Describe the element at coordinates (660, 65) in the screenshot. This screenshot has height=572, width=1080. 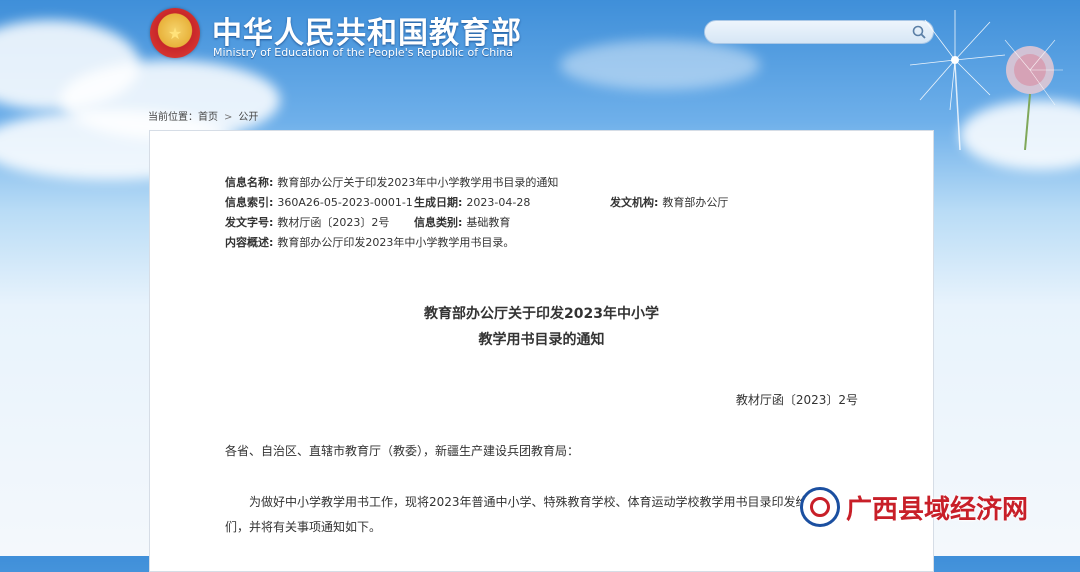
I see `cloud-decoration` at that location.